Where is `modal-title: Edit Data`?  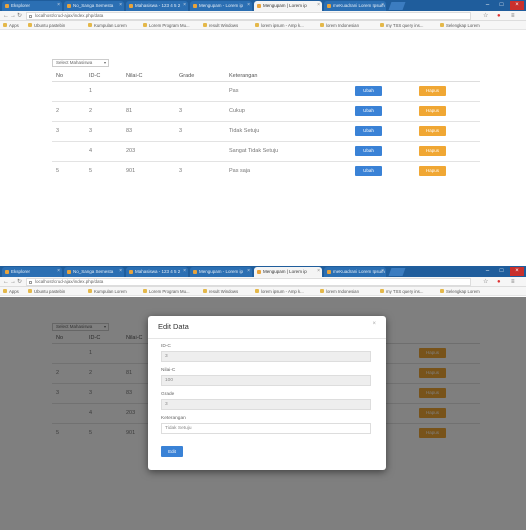 modal-title: Edit Data is located at coordinates (173, 326).